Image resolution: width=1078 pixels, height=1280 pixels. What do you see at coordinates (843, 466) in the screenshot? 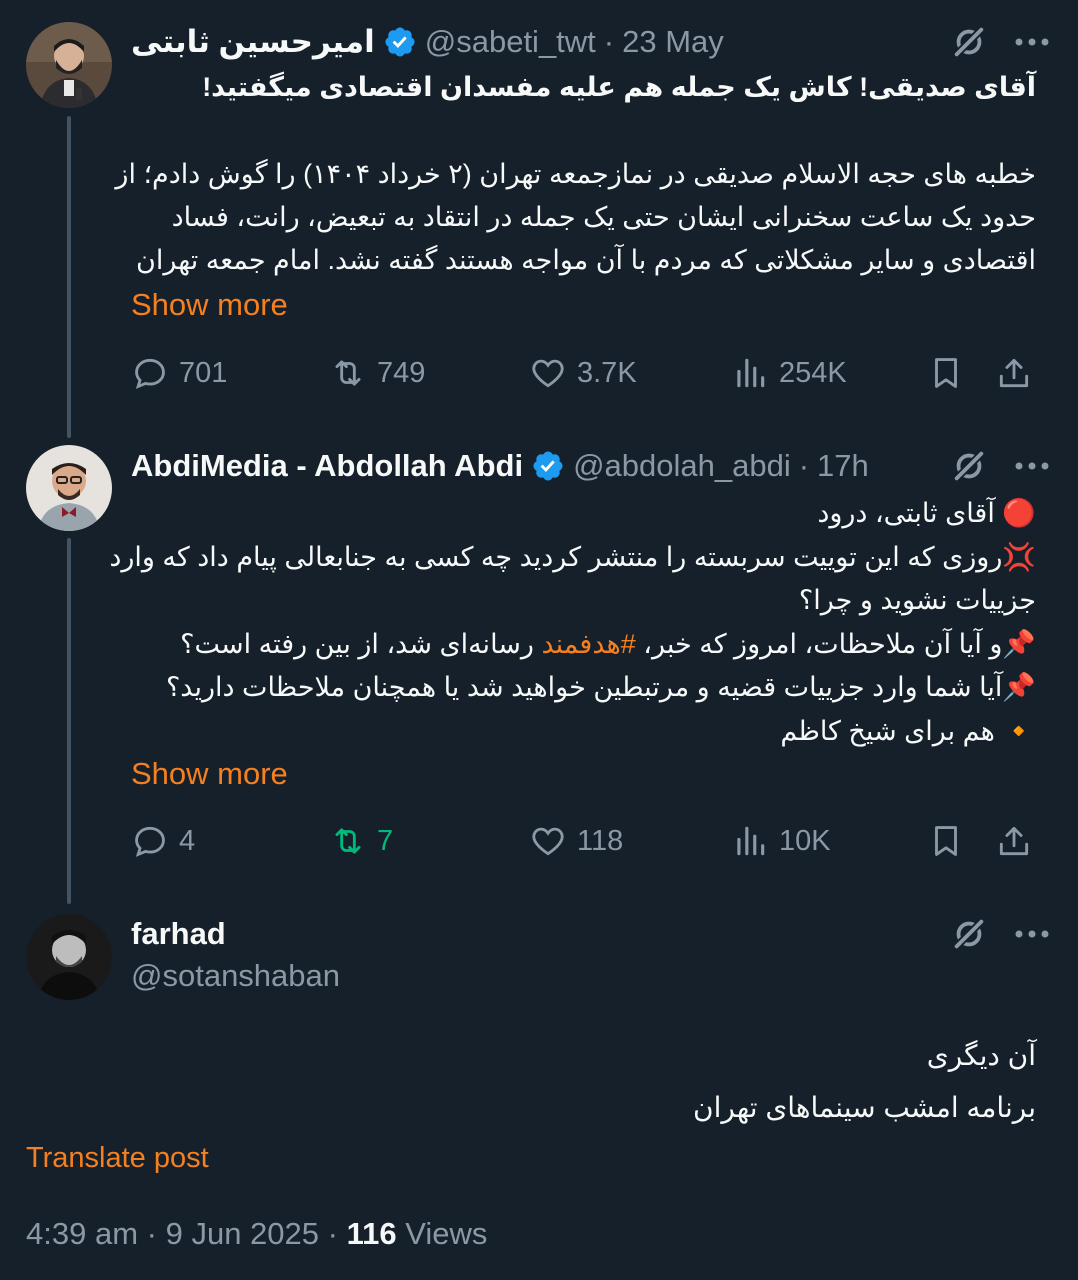
I see `post-time: 17h` at bounding box center [843, 466].